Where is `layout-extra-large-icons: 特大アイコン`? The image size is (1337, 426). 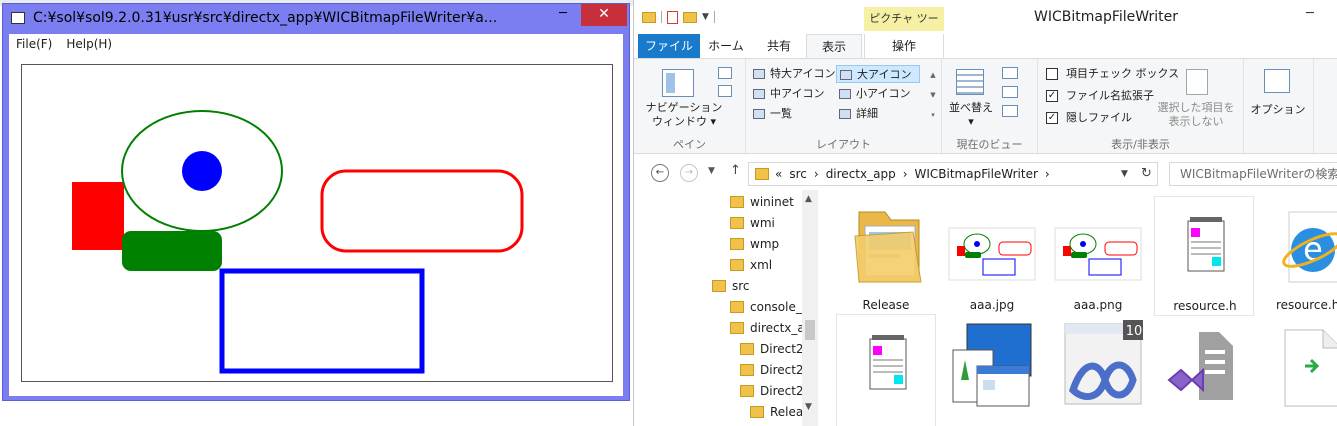
layout-extra-large-icons: 特大アイコン is located at coordinates (792, 74).